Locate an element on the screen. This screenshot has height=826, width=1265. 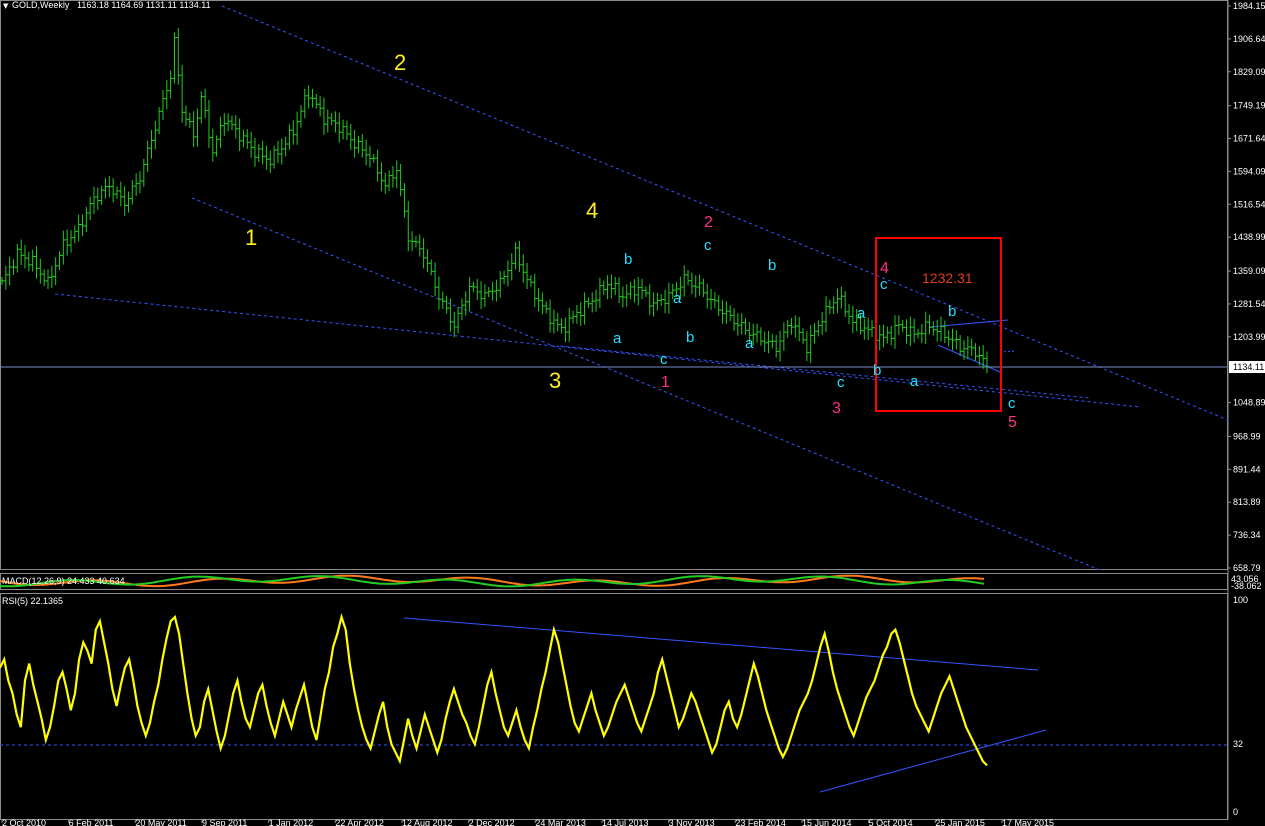
wave-label-cyan-b4: b is located at coordinates (877, 370).